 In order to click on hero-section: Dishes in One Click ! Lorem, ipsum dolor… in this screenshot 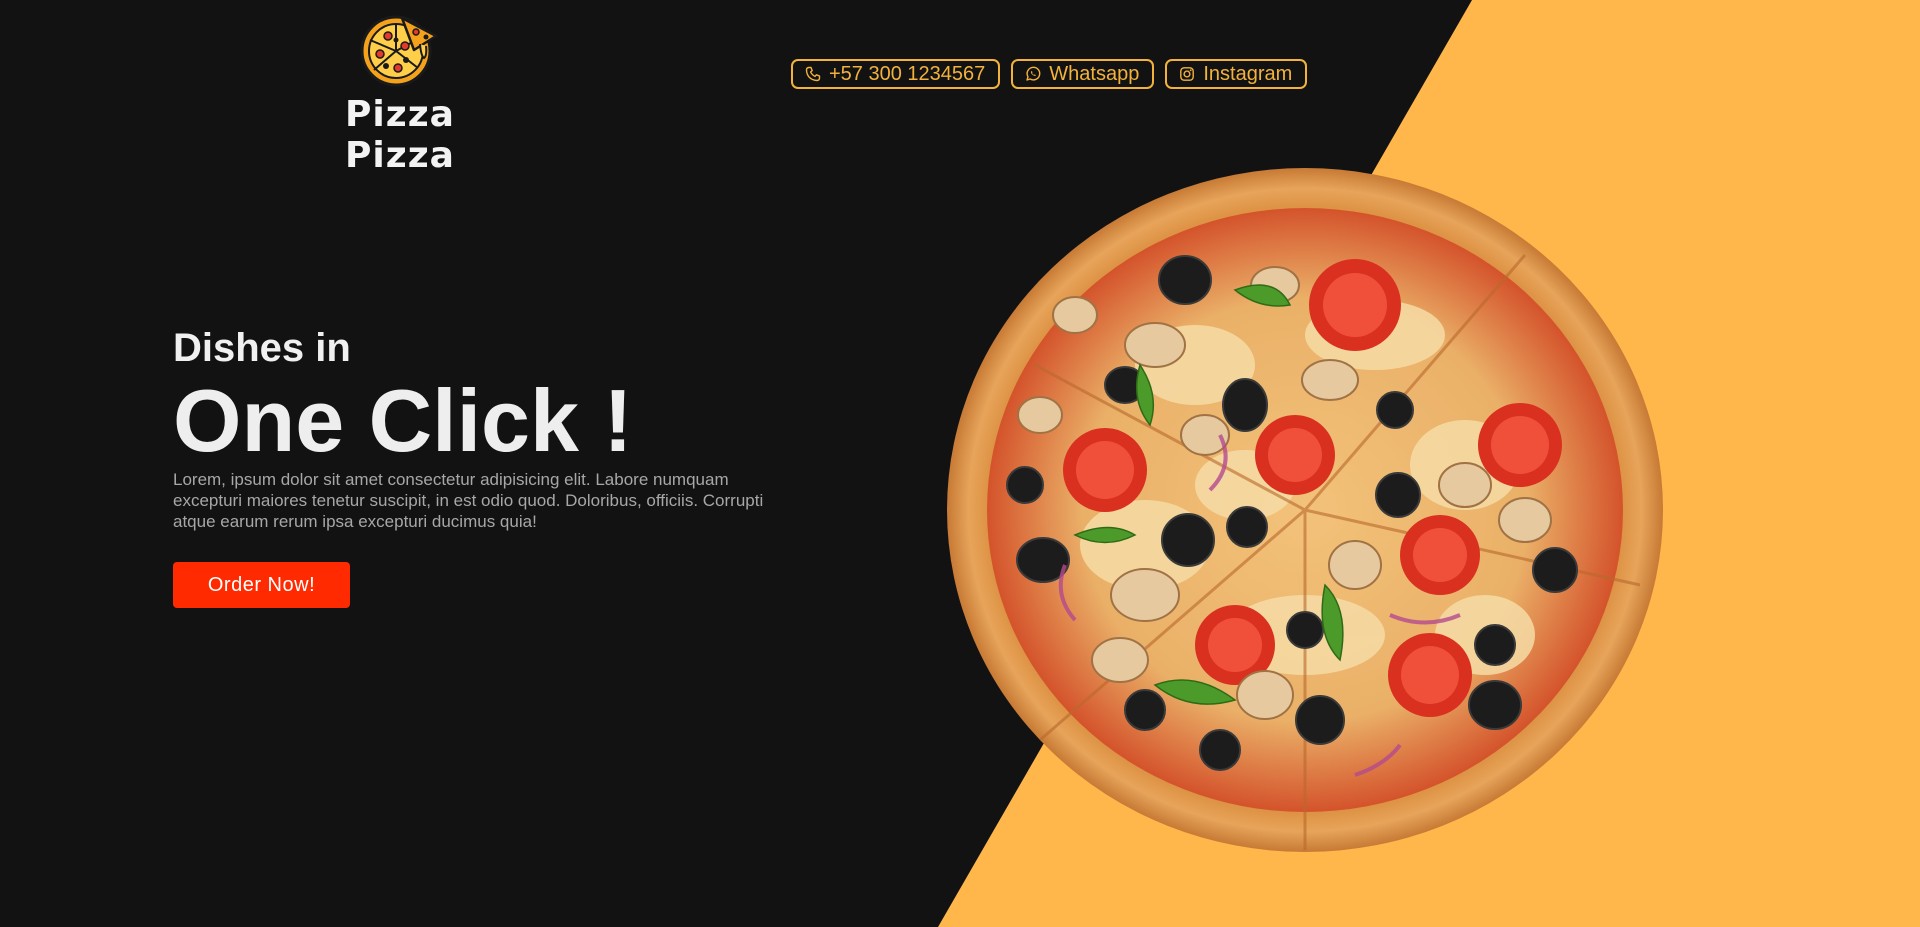, I will do `click(473, 465)`.